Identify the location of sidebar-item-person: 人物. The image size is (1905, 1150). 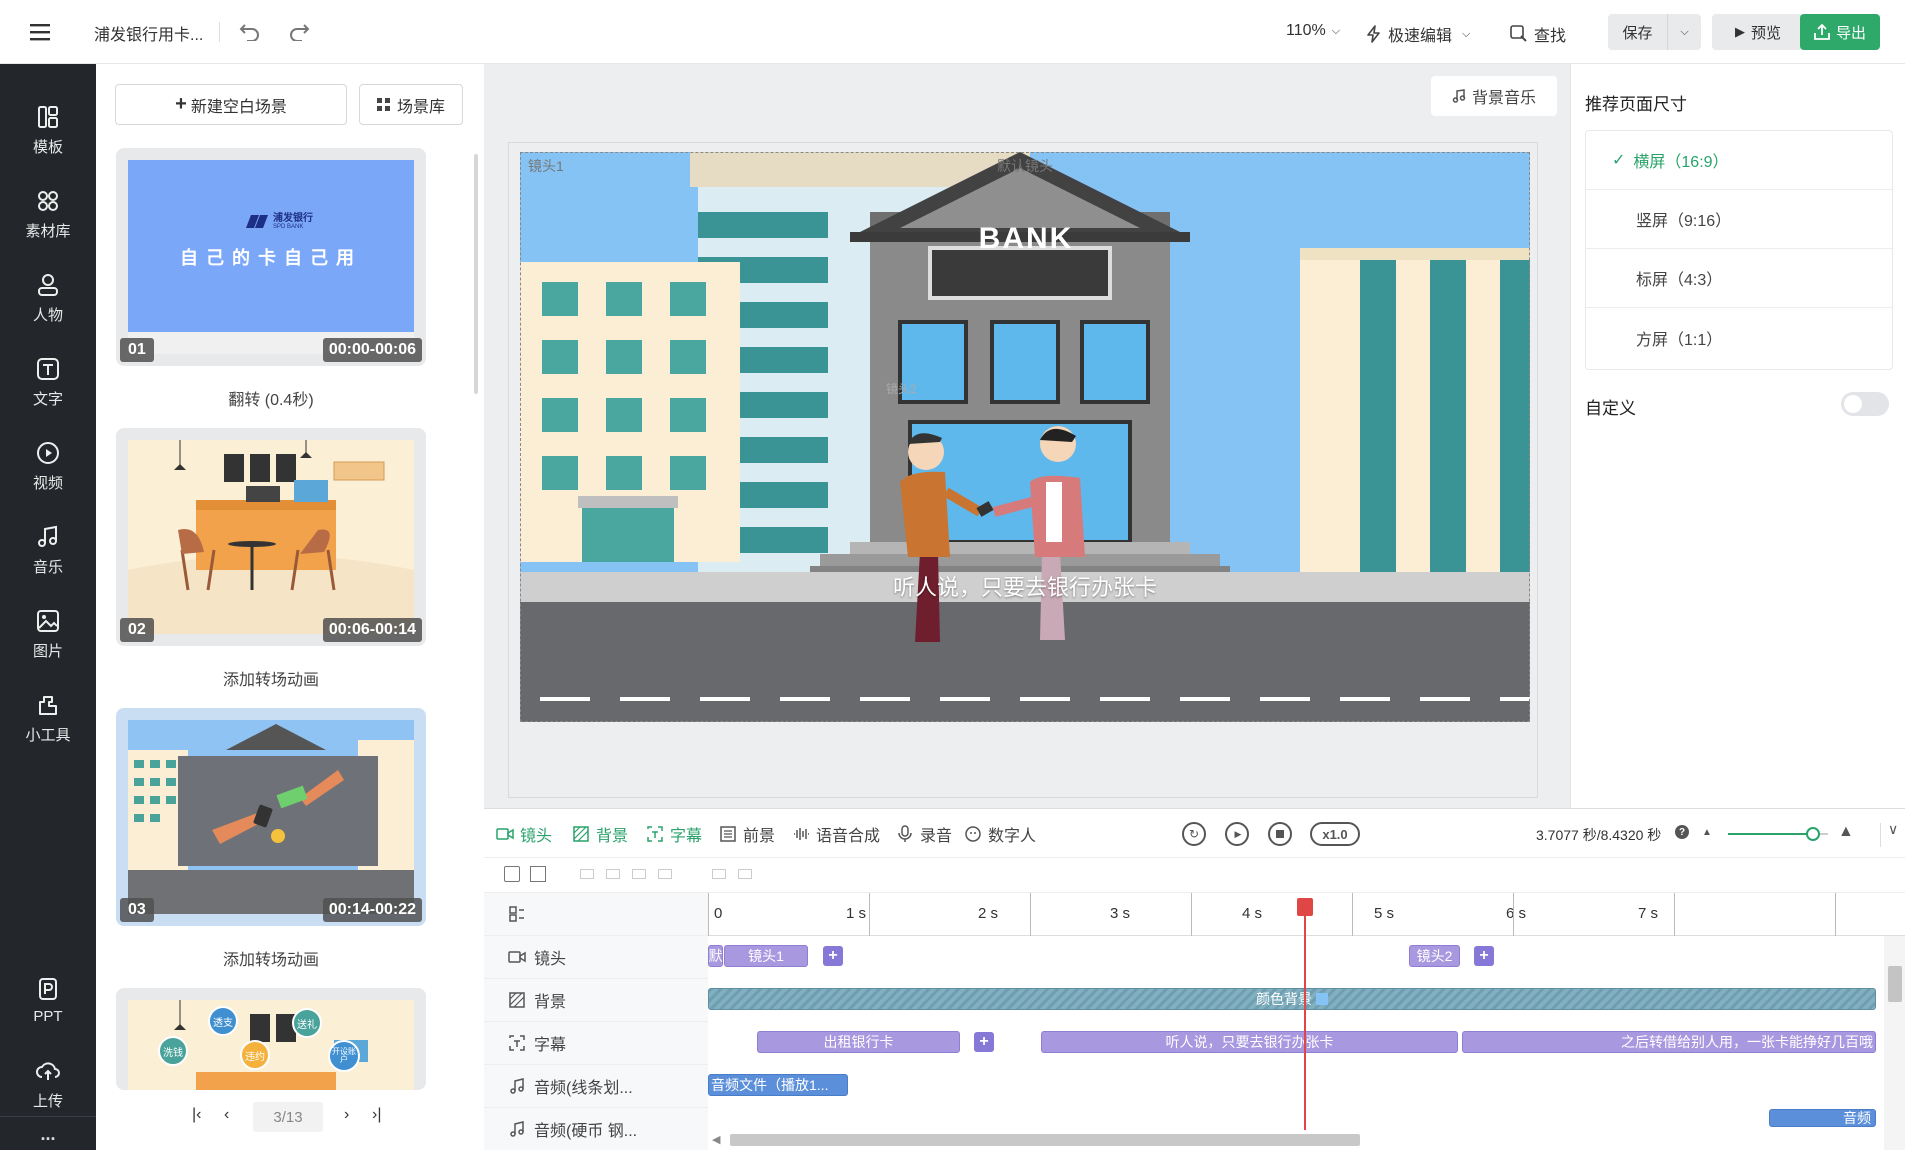
(48, 298).